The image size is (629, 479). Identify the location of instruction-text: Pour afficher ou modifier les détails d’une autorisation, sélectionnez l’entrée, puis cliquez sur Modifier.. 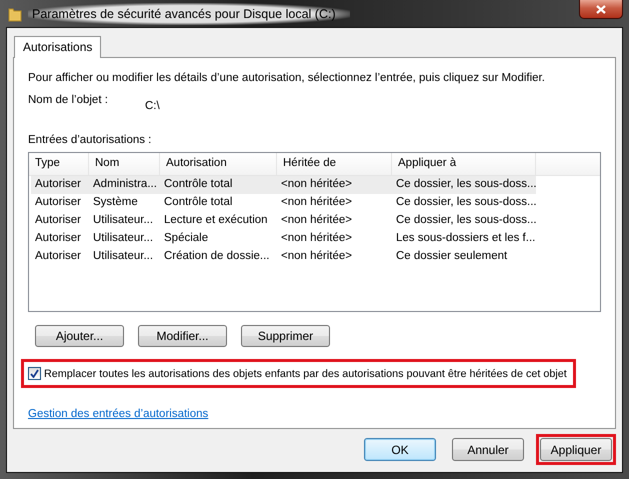
(287, 78).